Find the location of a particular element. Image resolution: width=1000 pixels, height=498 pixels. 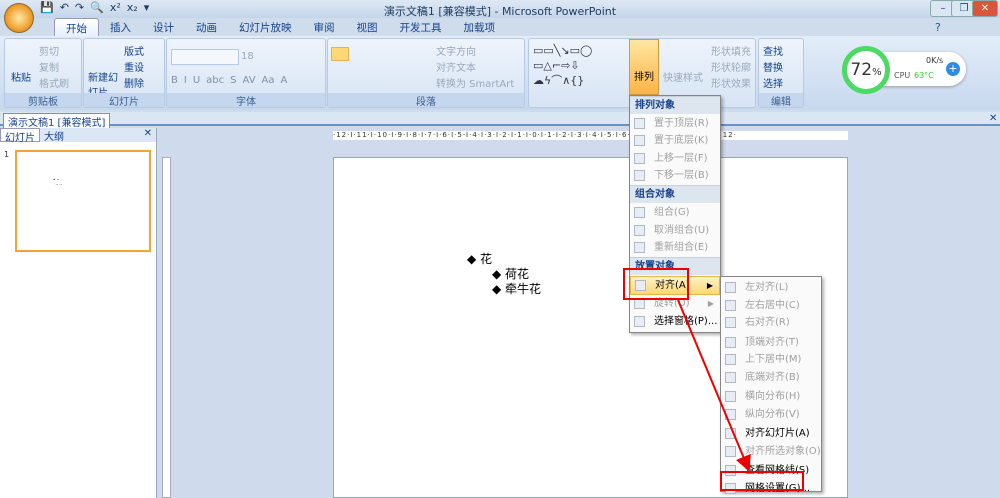

arrow-line is located at coordinates (714, 385).